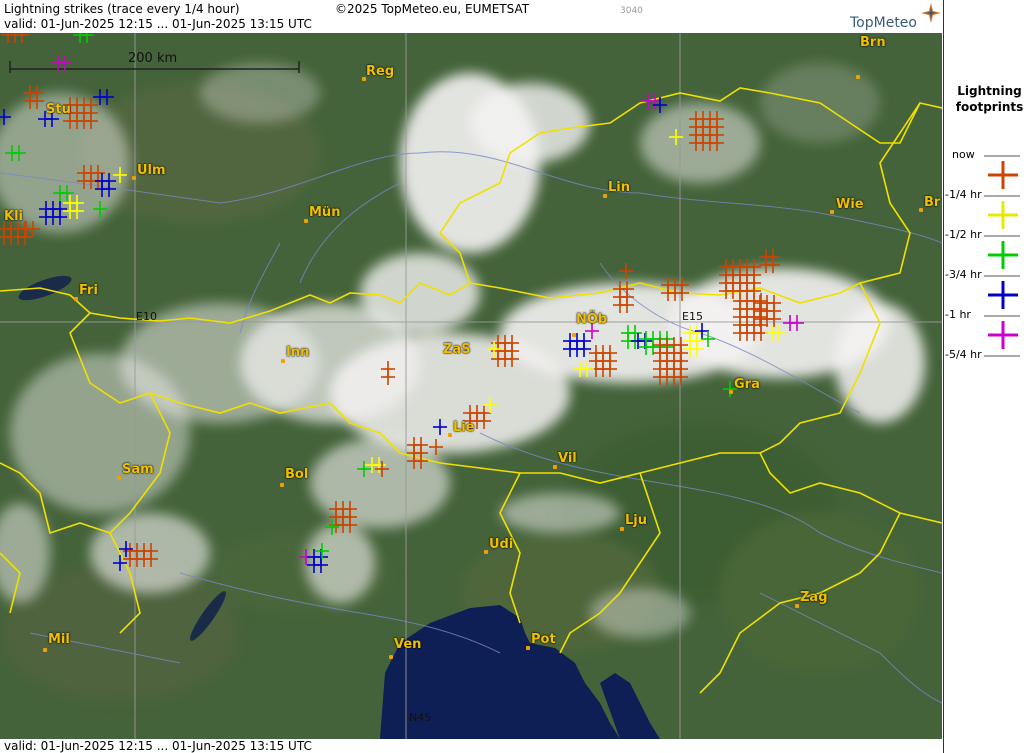 The height and width of the screenshot is (753, 1034). Describe the element at coordinates (963, 194) in the screenshot. I see `legend-label-quarter: -1/4 hr` at that location.